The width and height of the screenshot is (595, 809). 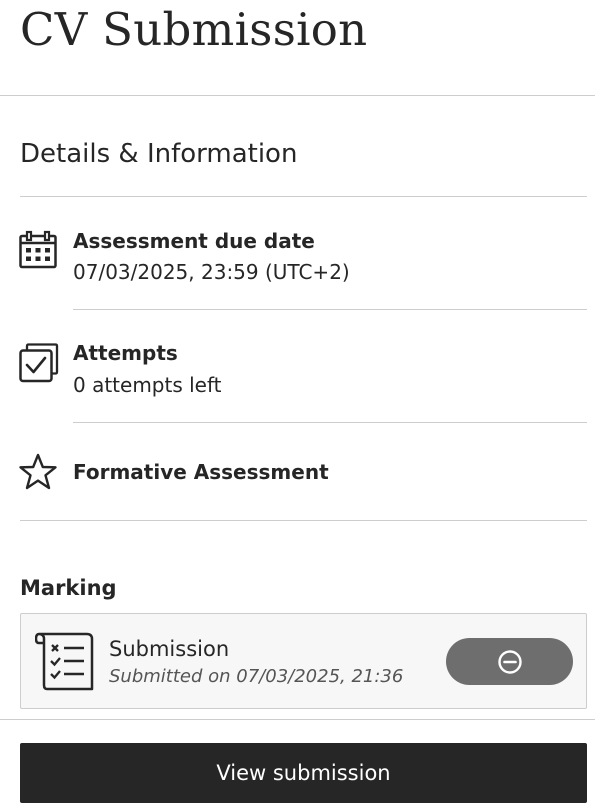 I want to click on minus-circle-icon, so click(x=509, y=661).